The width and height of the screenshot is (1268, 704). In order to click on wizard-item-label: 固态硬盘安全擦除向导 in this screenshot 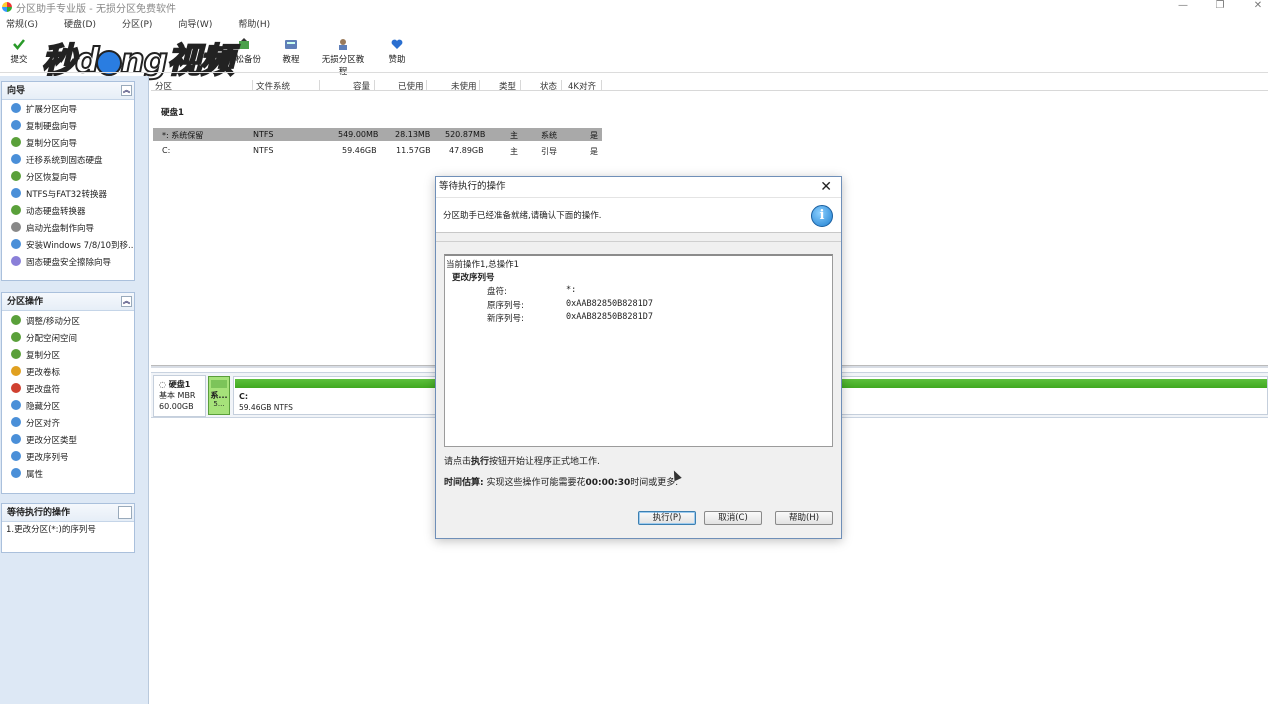, I will do `click(69, 263)`.